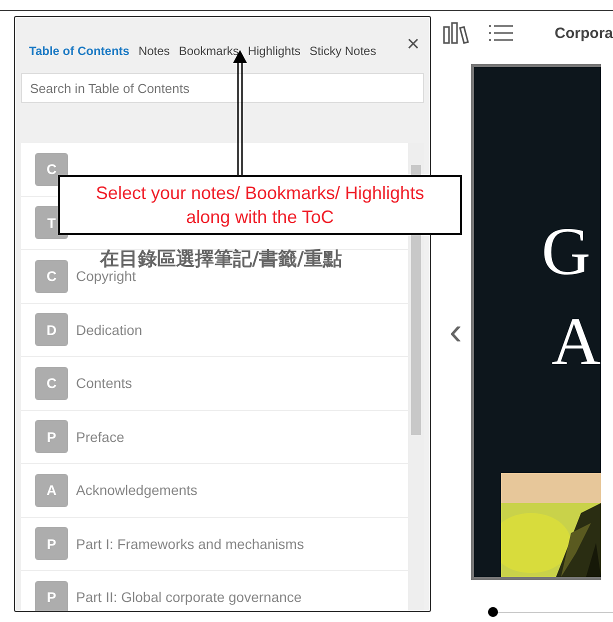  I want to click on caption-text: 在目錄區選擇筆記/書籤/重點, so click(221, 258).